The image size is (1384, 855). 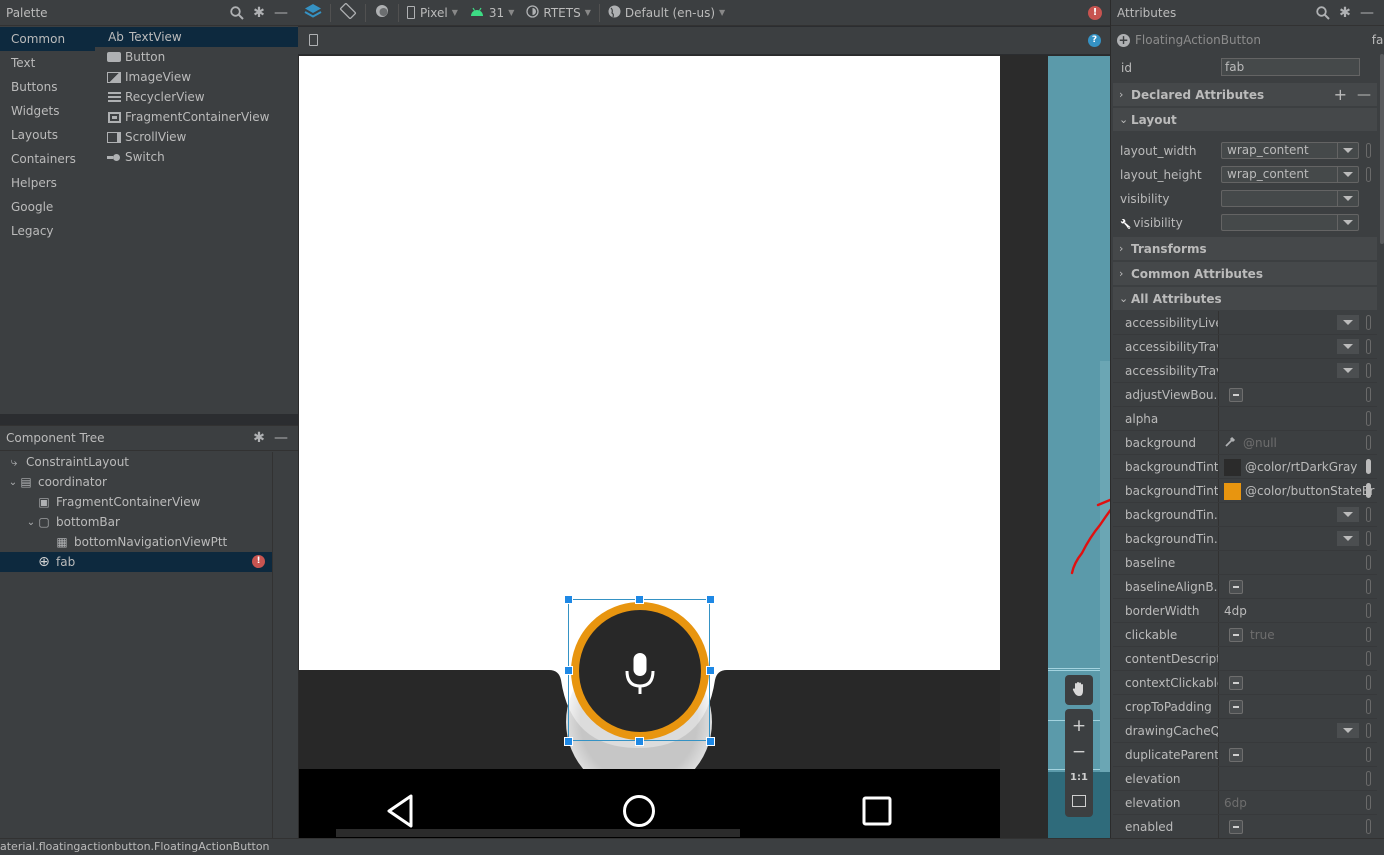 I want to click on palette-item-switch: Switch, so click(x=196, y=157).